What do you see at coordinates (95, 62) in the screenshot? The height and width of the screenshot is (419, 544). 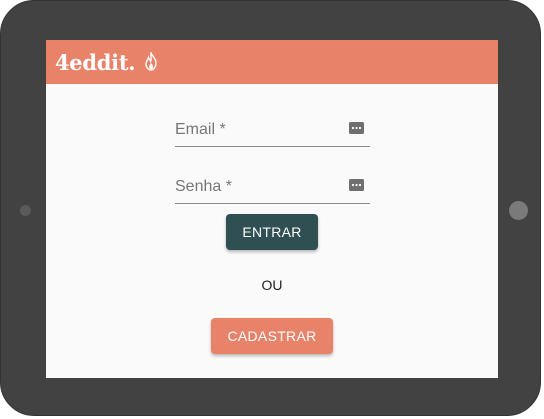 I see `logo-text: 4eddit.` at bounding box center [95, 62].